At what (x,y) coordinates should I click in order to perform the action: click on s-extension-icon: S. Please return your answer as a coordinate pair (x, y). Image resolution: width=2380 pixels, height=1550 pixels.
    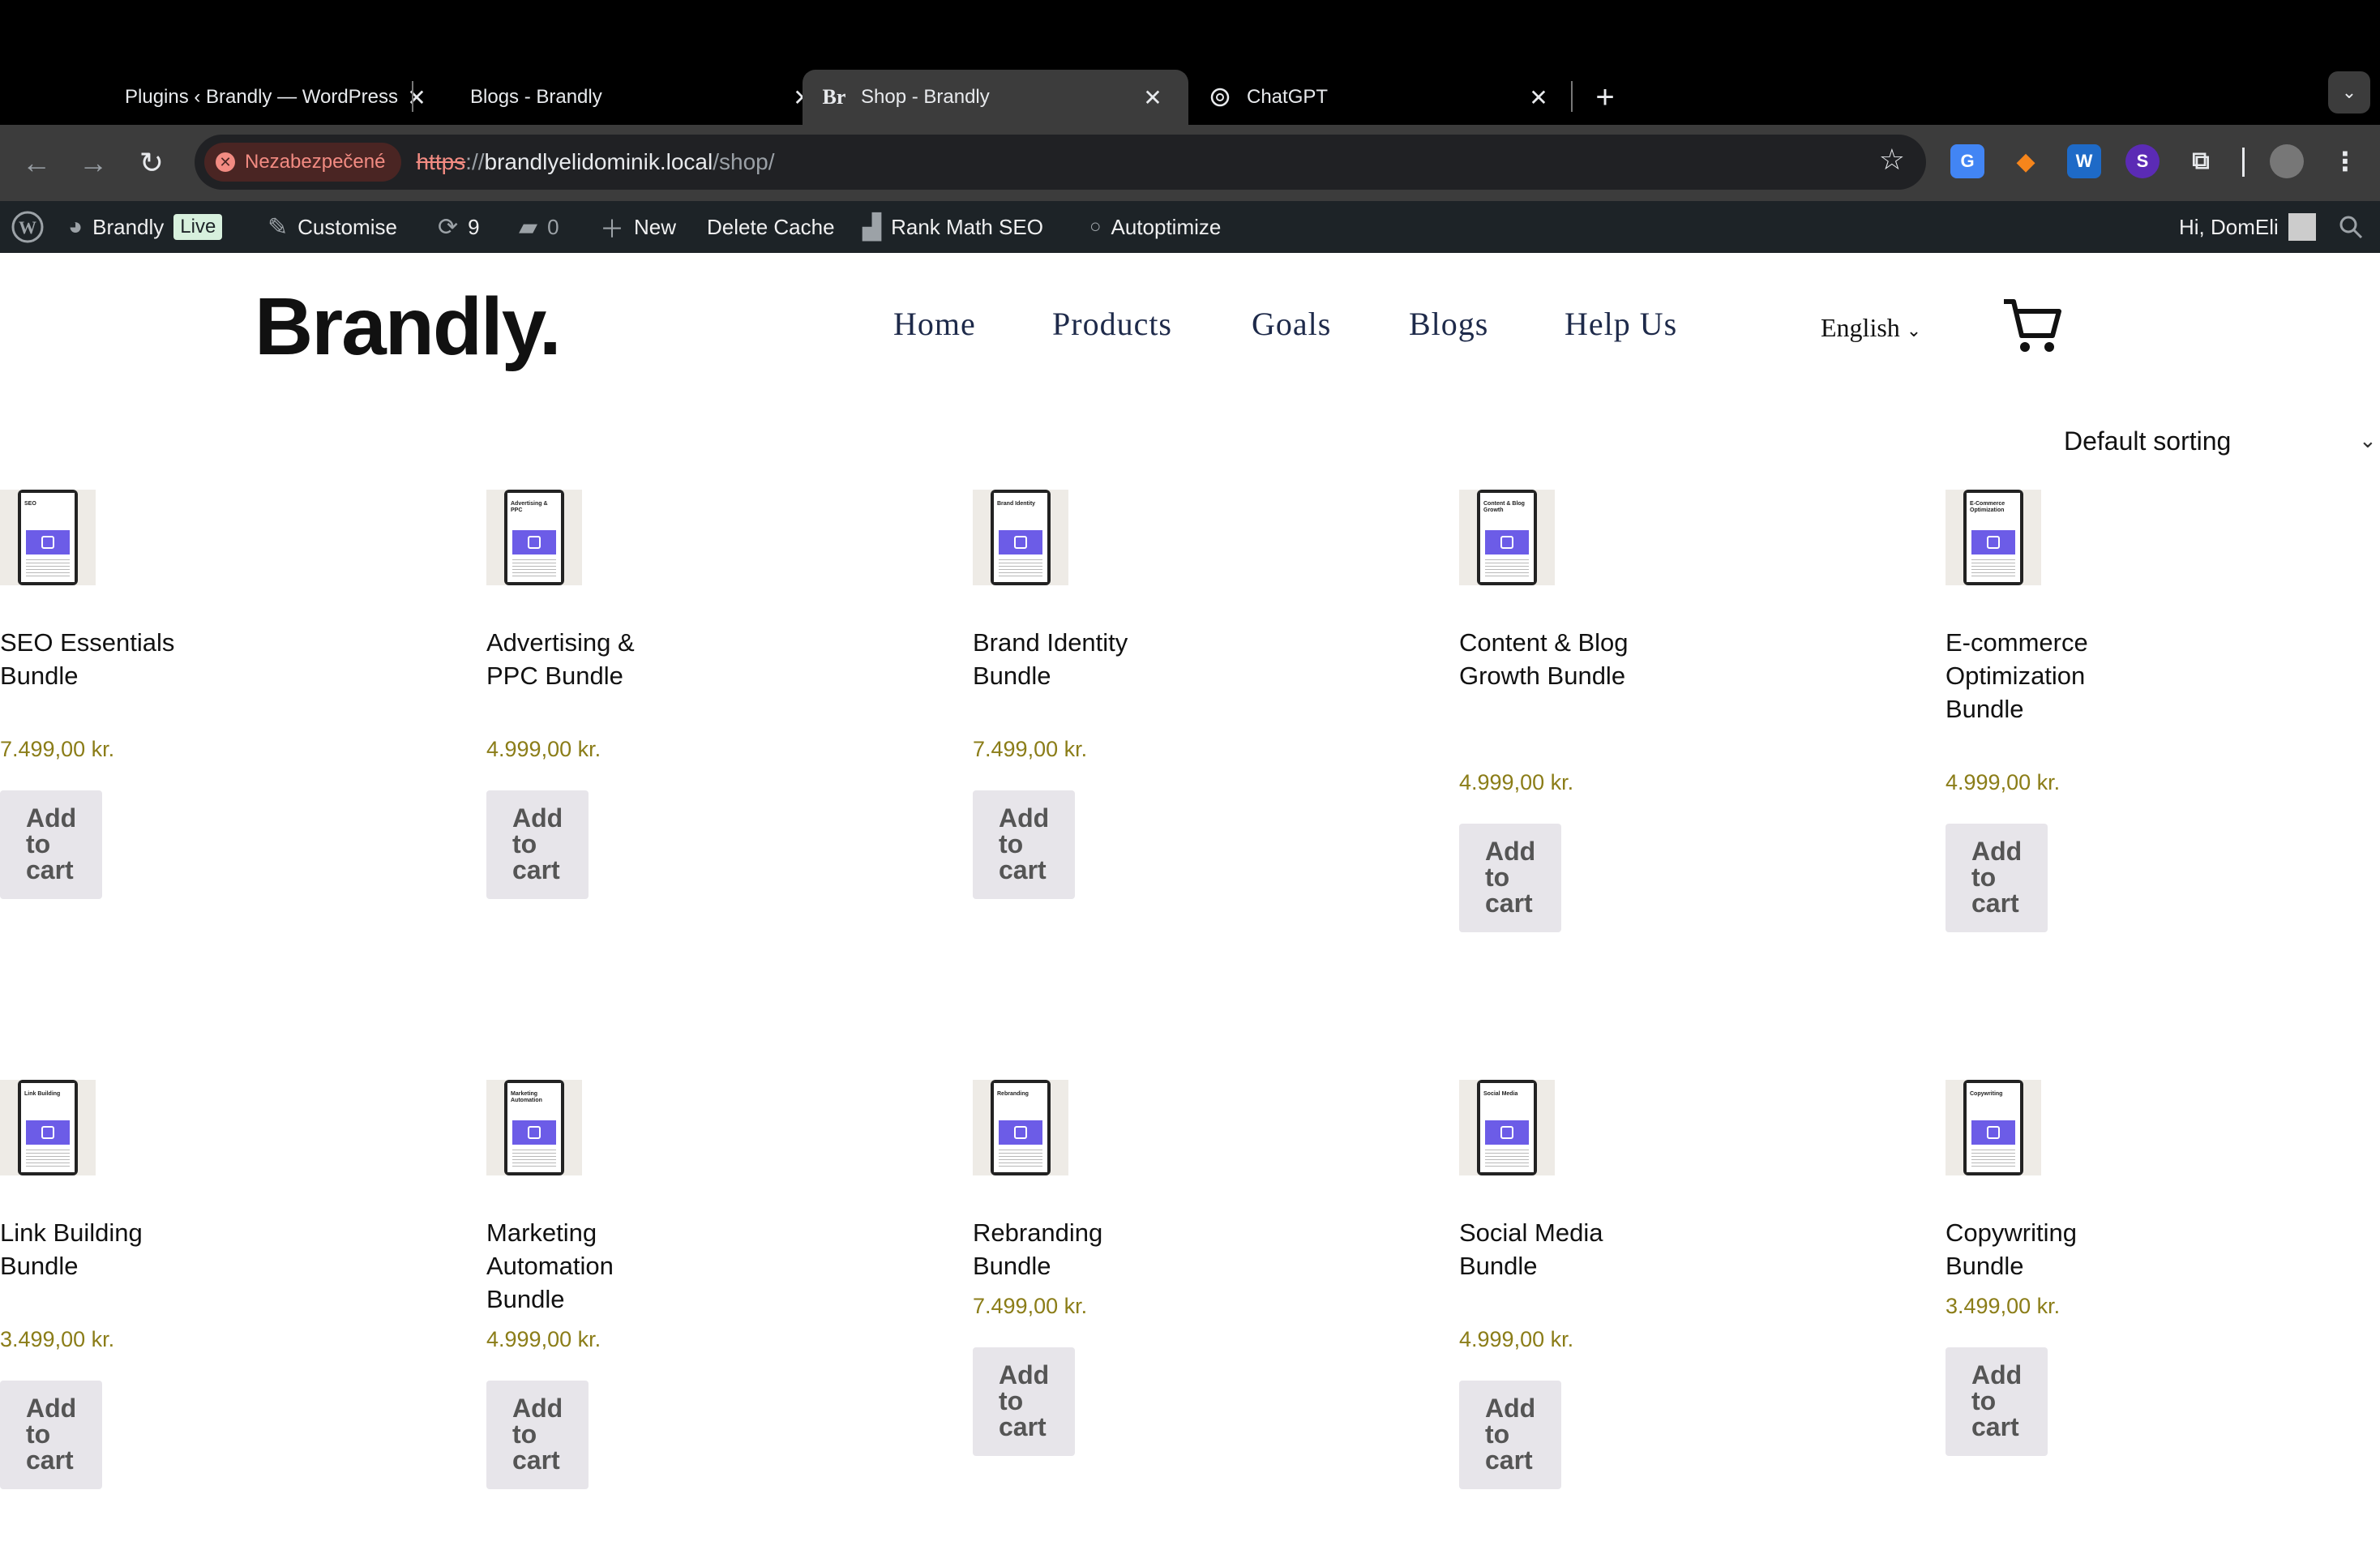
    Looking at the image, I should click on (2142, 161).